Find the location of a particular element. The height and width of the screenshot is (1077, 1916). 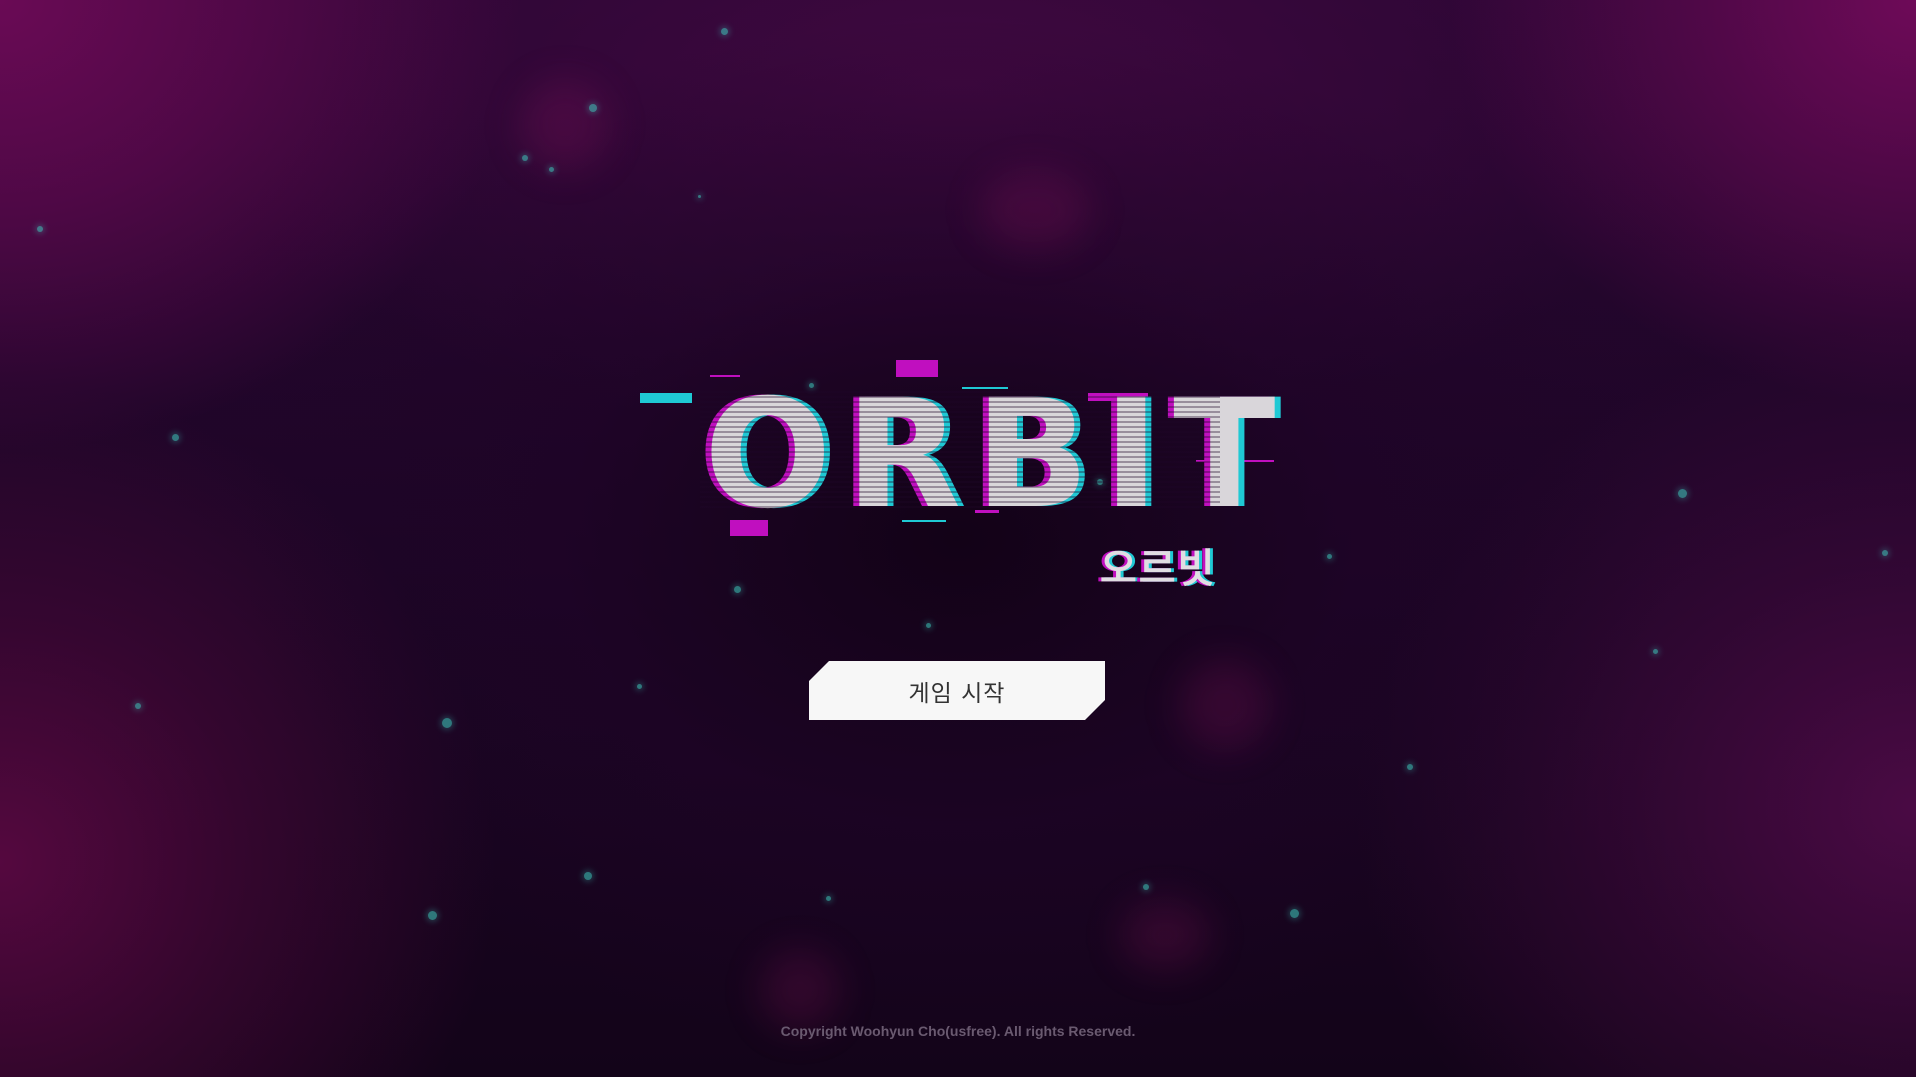

logo-subtitle: 오르빗 is located at coordinates (1158, 569).